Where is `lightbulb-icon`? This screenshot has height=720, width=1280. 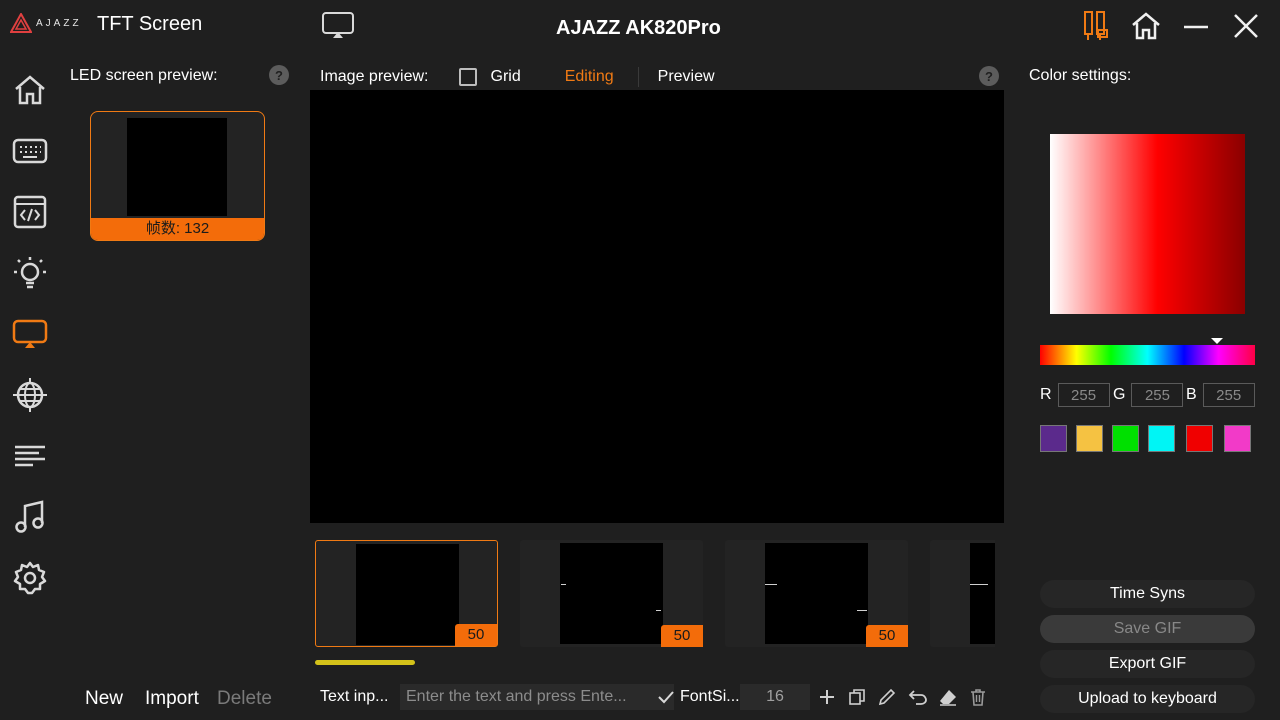
lightbulb-icon is located at coordinates (30, 273).